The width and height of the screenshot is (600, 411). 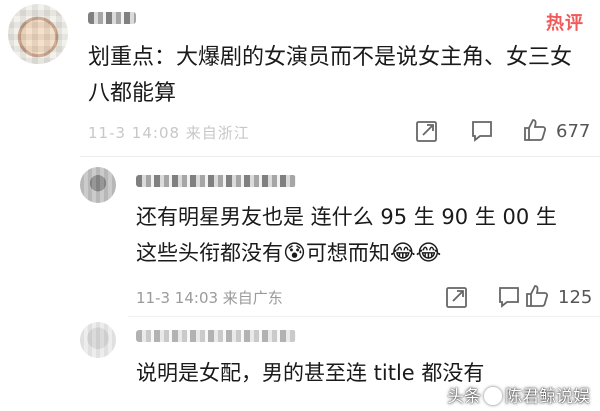 I want to click on watermark-author: 陈君鲸说娱, so click(x=547, y=397).